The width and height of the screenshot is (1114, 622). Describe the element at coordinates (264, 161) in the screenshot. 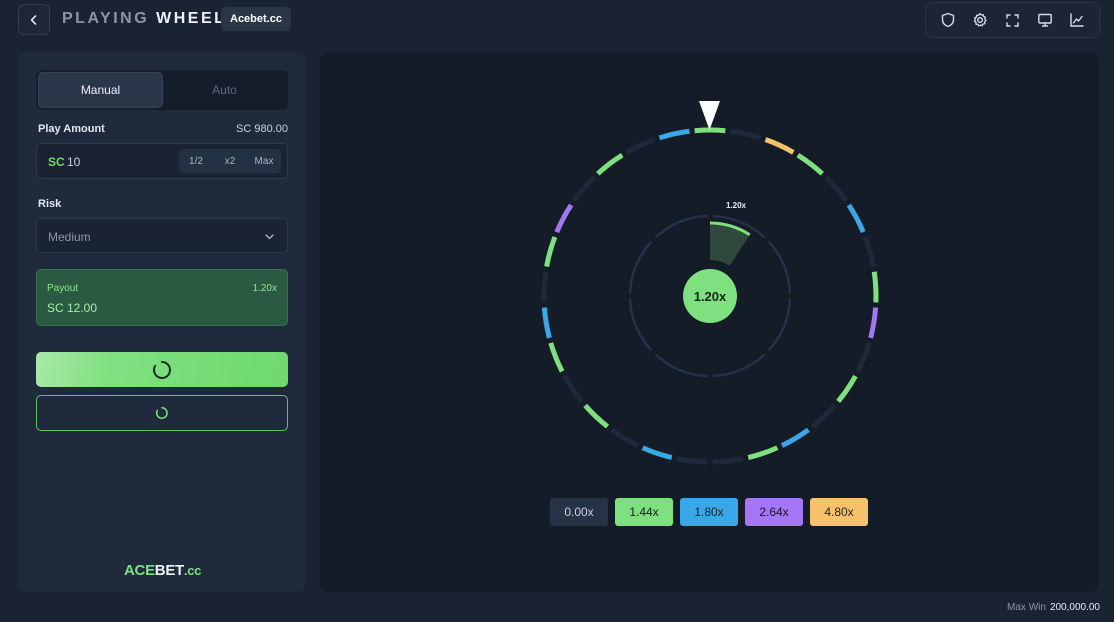

I see `max-button: Max` at that location.